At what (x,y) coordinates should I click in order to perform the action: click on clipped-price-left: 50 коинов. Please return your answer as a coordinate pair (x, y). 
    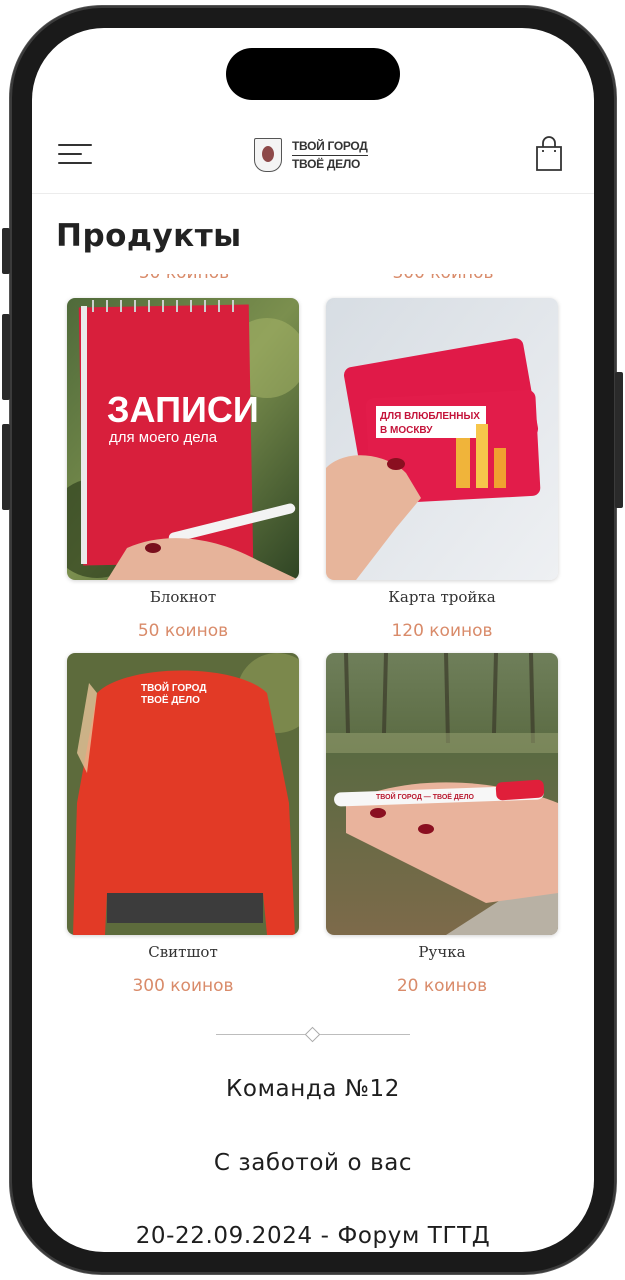
    Looking at the image, I should click on (184, 273).